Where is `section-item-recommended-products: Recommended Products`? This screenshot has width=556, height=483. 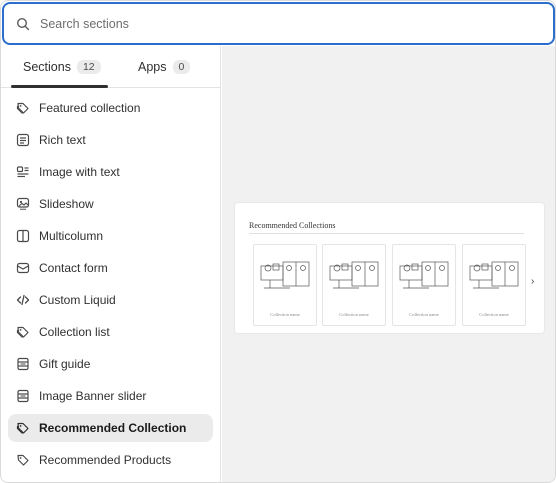
section-item-recommended-products: Recommended Products is located at coordinates (110, 460).